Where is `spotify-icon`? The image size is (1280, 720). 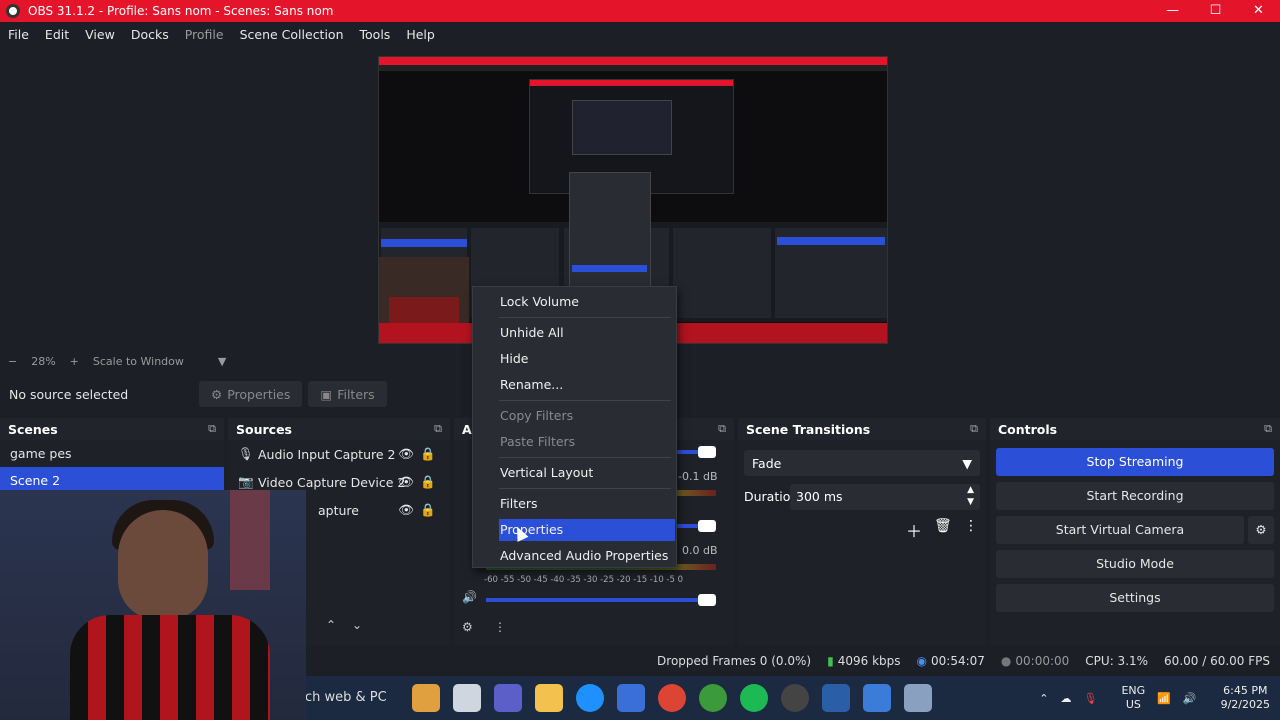 spotify-icon is located at coordinates (754, 698).